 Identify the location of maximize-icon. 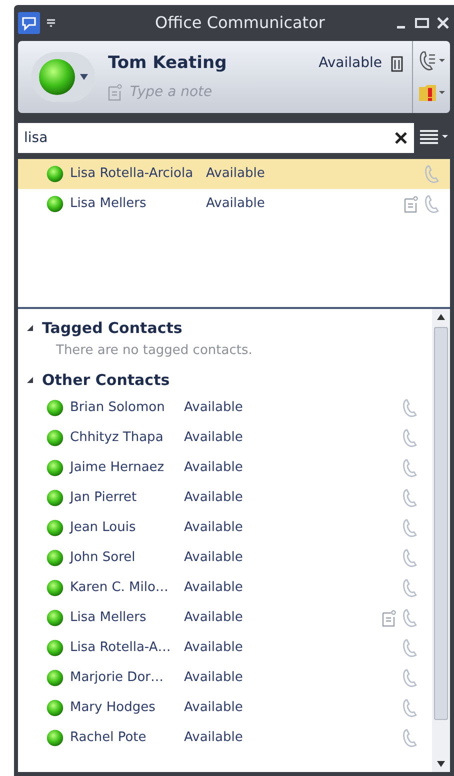
(422, 23).